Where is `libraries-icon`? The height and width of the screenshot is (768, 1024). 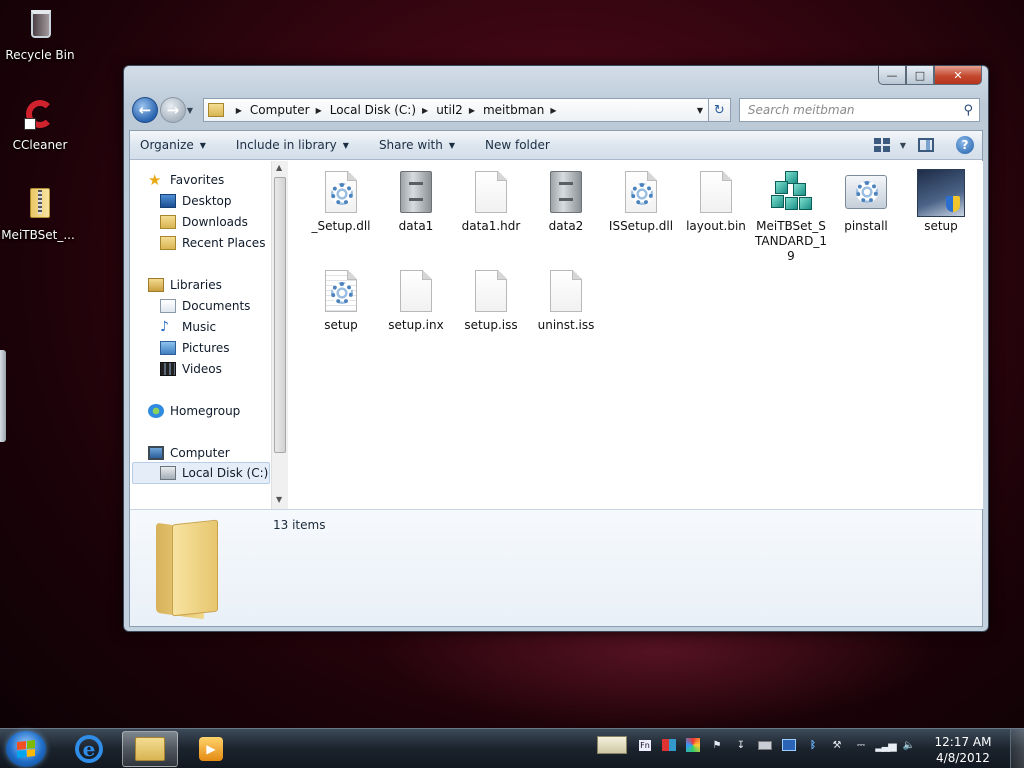 libraries-icon is located at coordinates (156, 285).